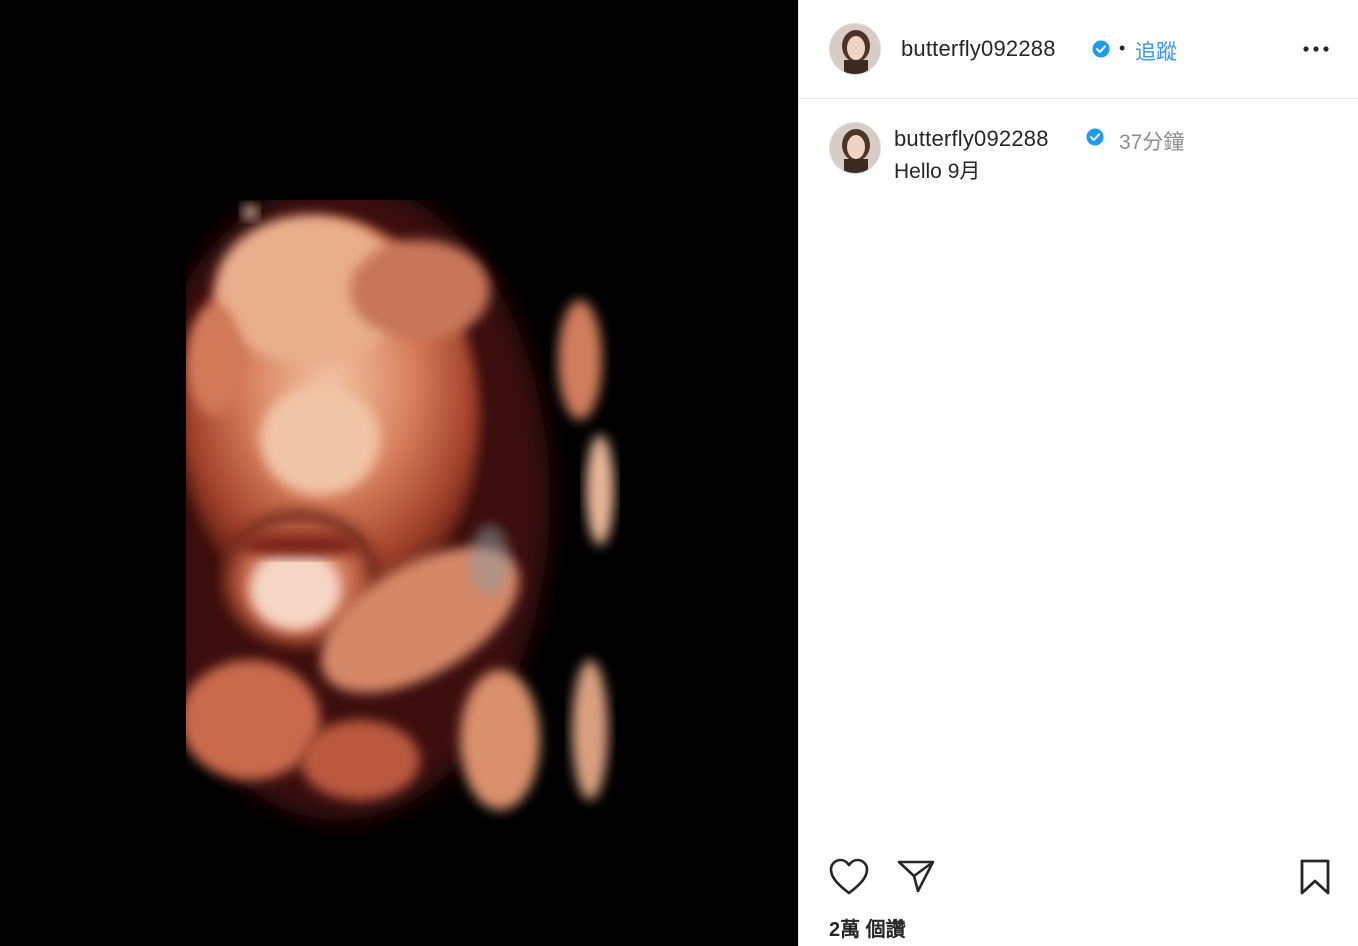 The height and width of the screenshot is (946, 1358). Describe the element at coordinates (855, 148) in the screenshot. I see `caption-avatar` at that location.